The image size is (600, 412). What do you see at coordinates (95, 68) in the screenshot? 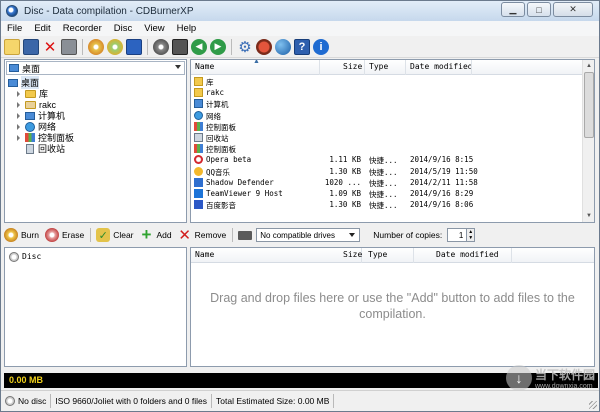
I see `location-dropdown: 桌面` at bounding box center [95, 68].